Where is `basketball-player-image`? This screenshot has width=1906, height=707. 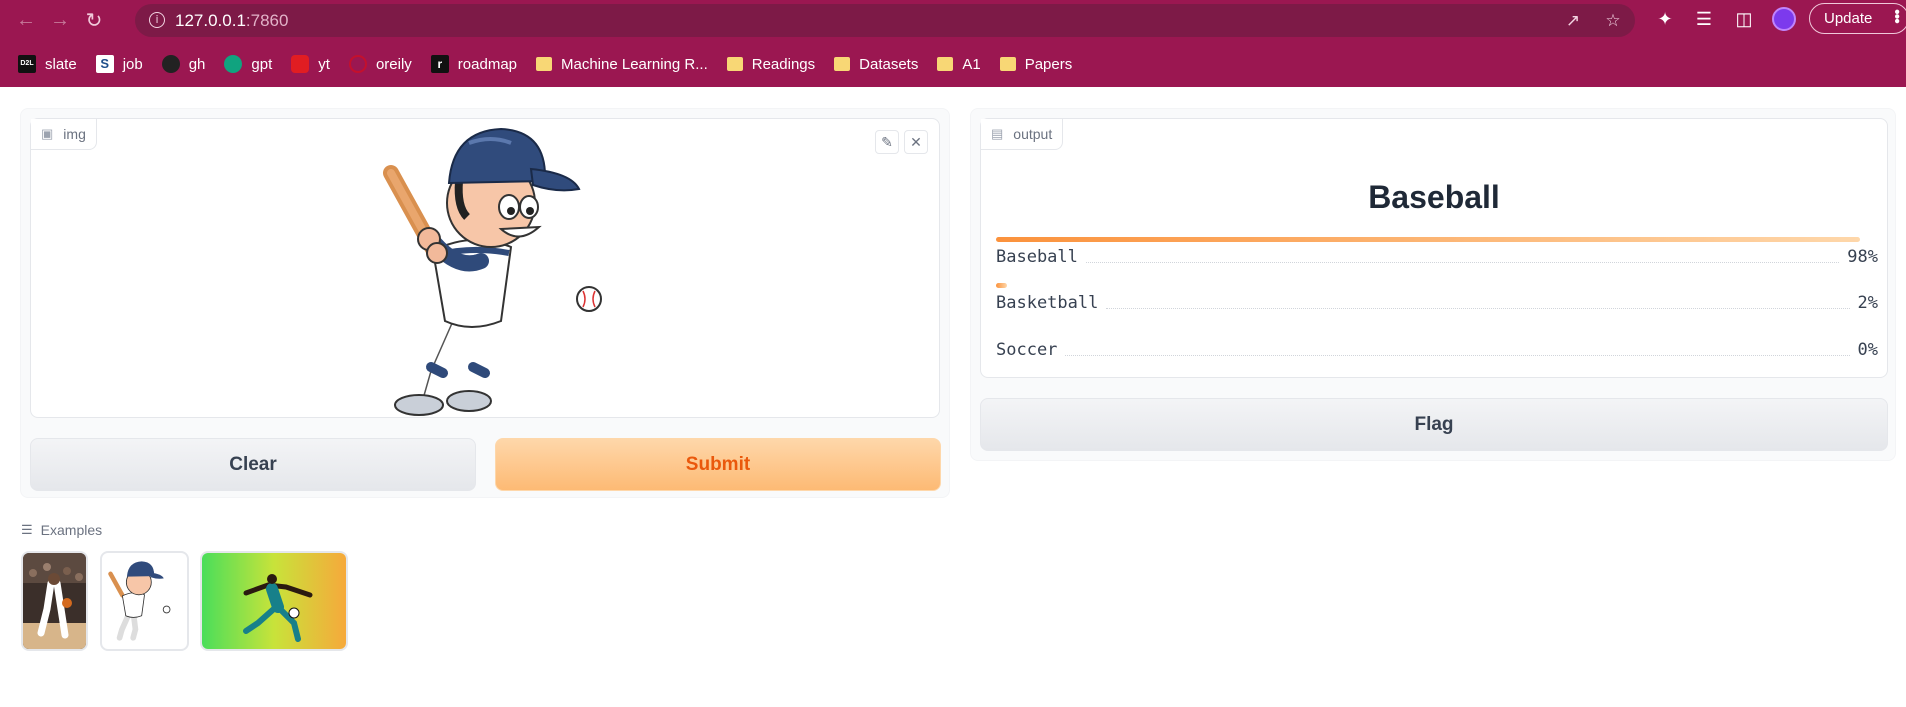
basketball-player-image is located at coordinates (54, 601).